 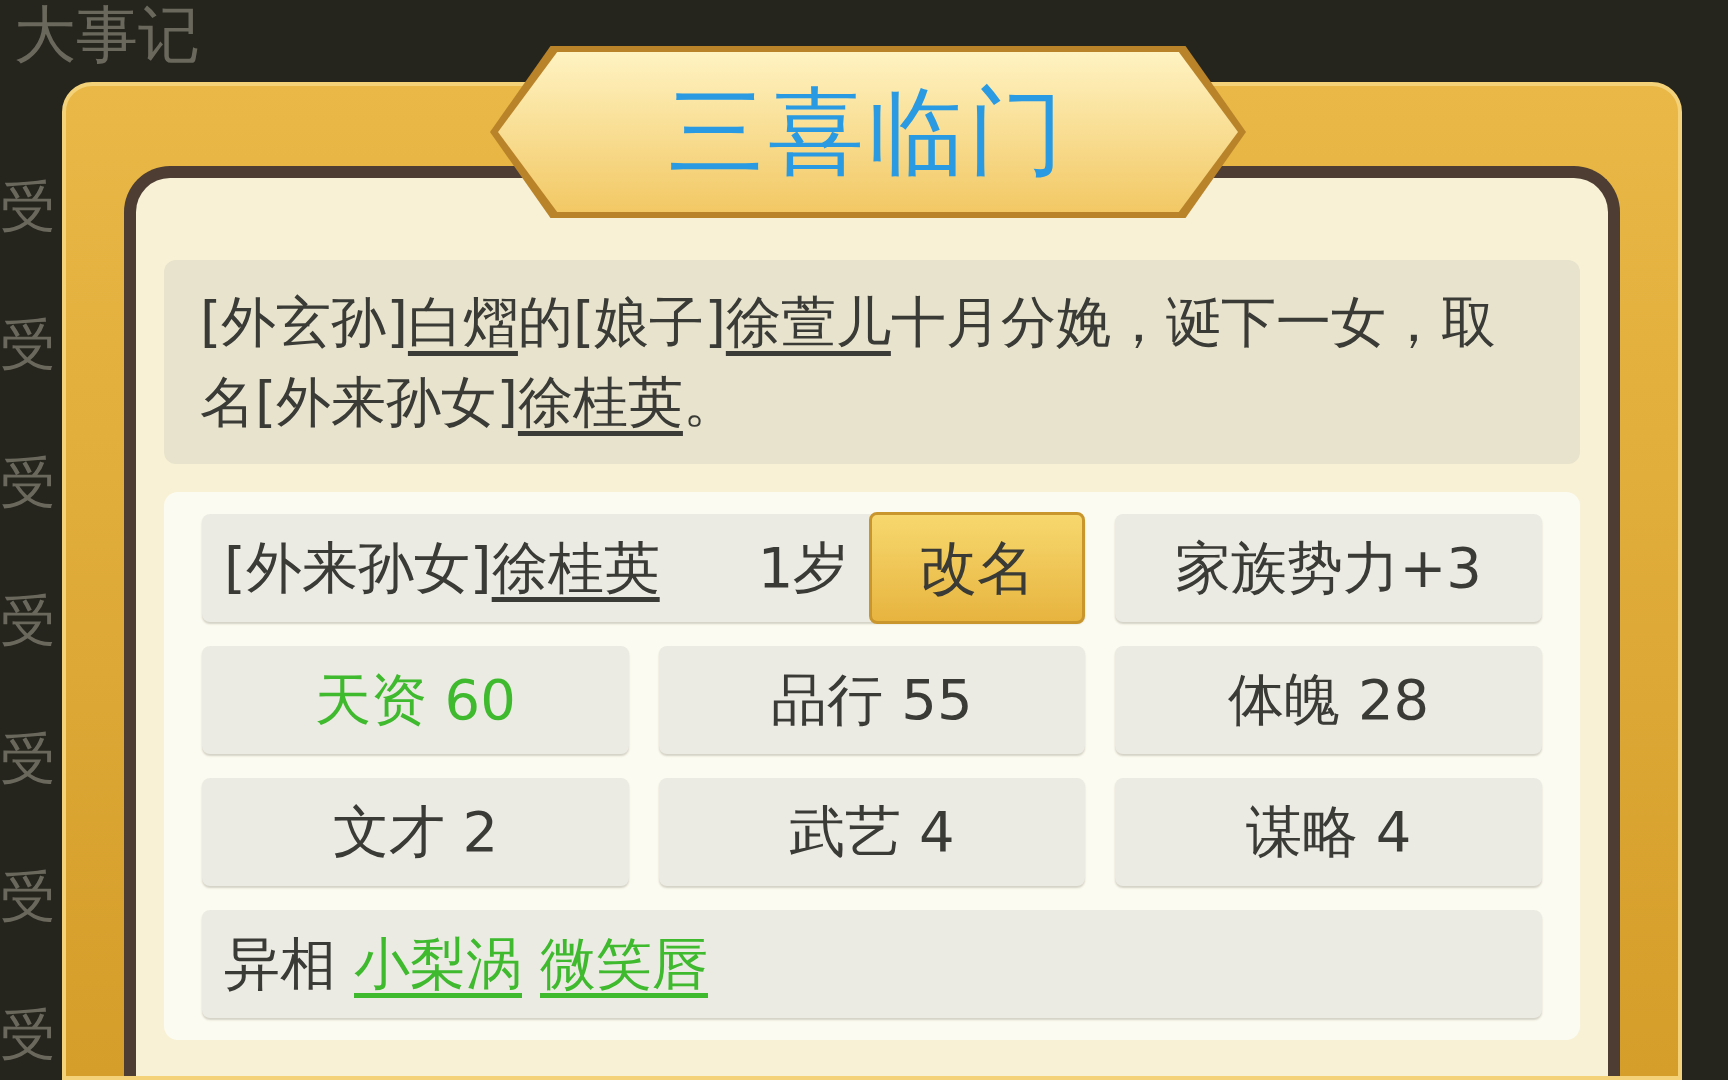 I want to click on rename-button: 改名, so click(x=977, y=568).